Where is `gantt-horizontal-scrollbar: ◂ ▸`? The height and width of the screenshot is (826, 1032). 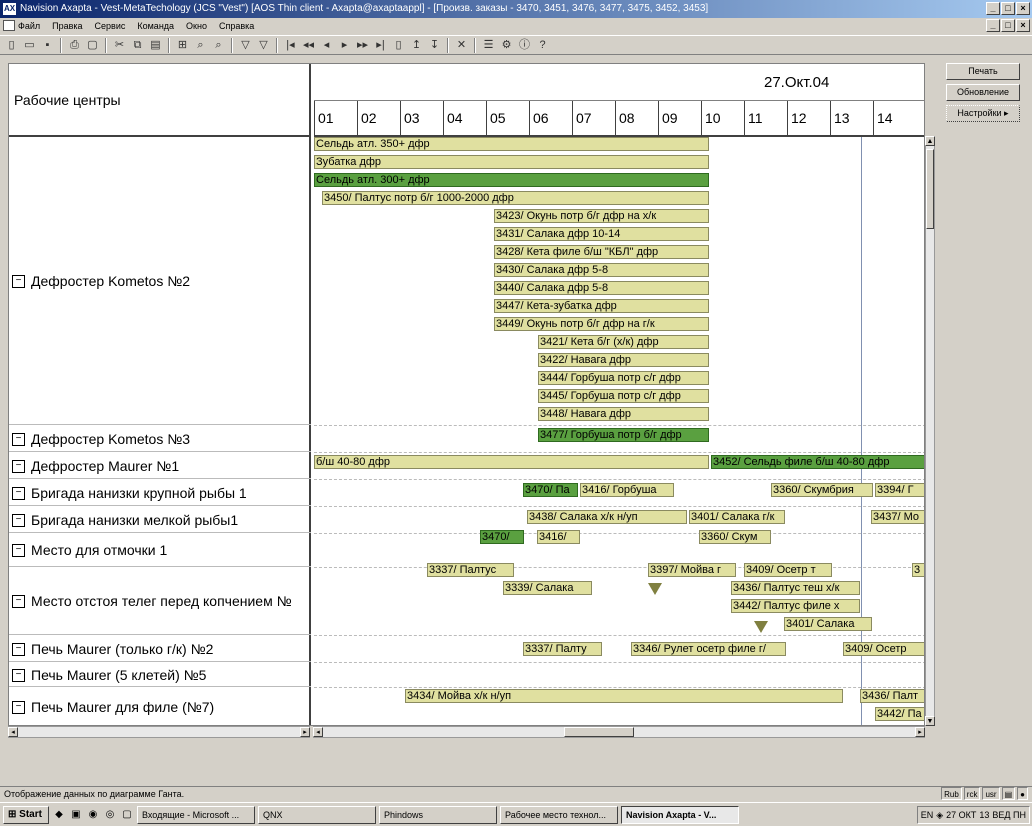
gantt-horizontal-scrollbar: ◂ ▸ is located at coordinates (619, 732).